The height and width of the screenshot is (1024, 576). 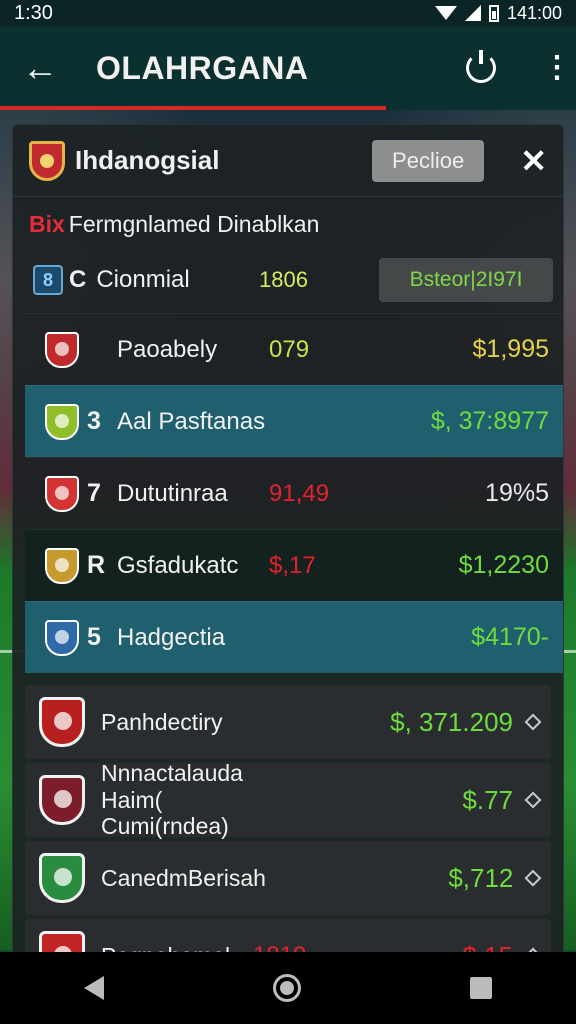 What do you see at coordinates (503, 565) in the screenshot?
I see `row-amount: $1,2230` at bounding box center [503, 565].